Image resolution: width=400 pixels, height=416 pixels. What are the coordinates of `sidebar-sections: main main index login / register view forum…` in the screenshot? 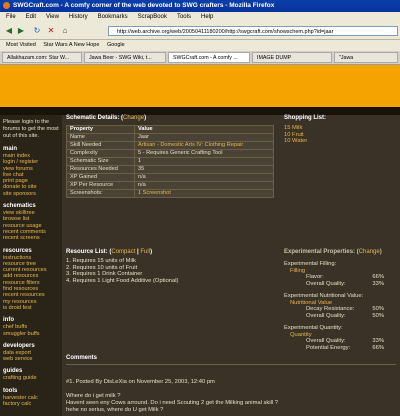 It's located at (32, 276).